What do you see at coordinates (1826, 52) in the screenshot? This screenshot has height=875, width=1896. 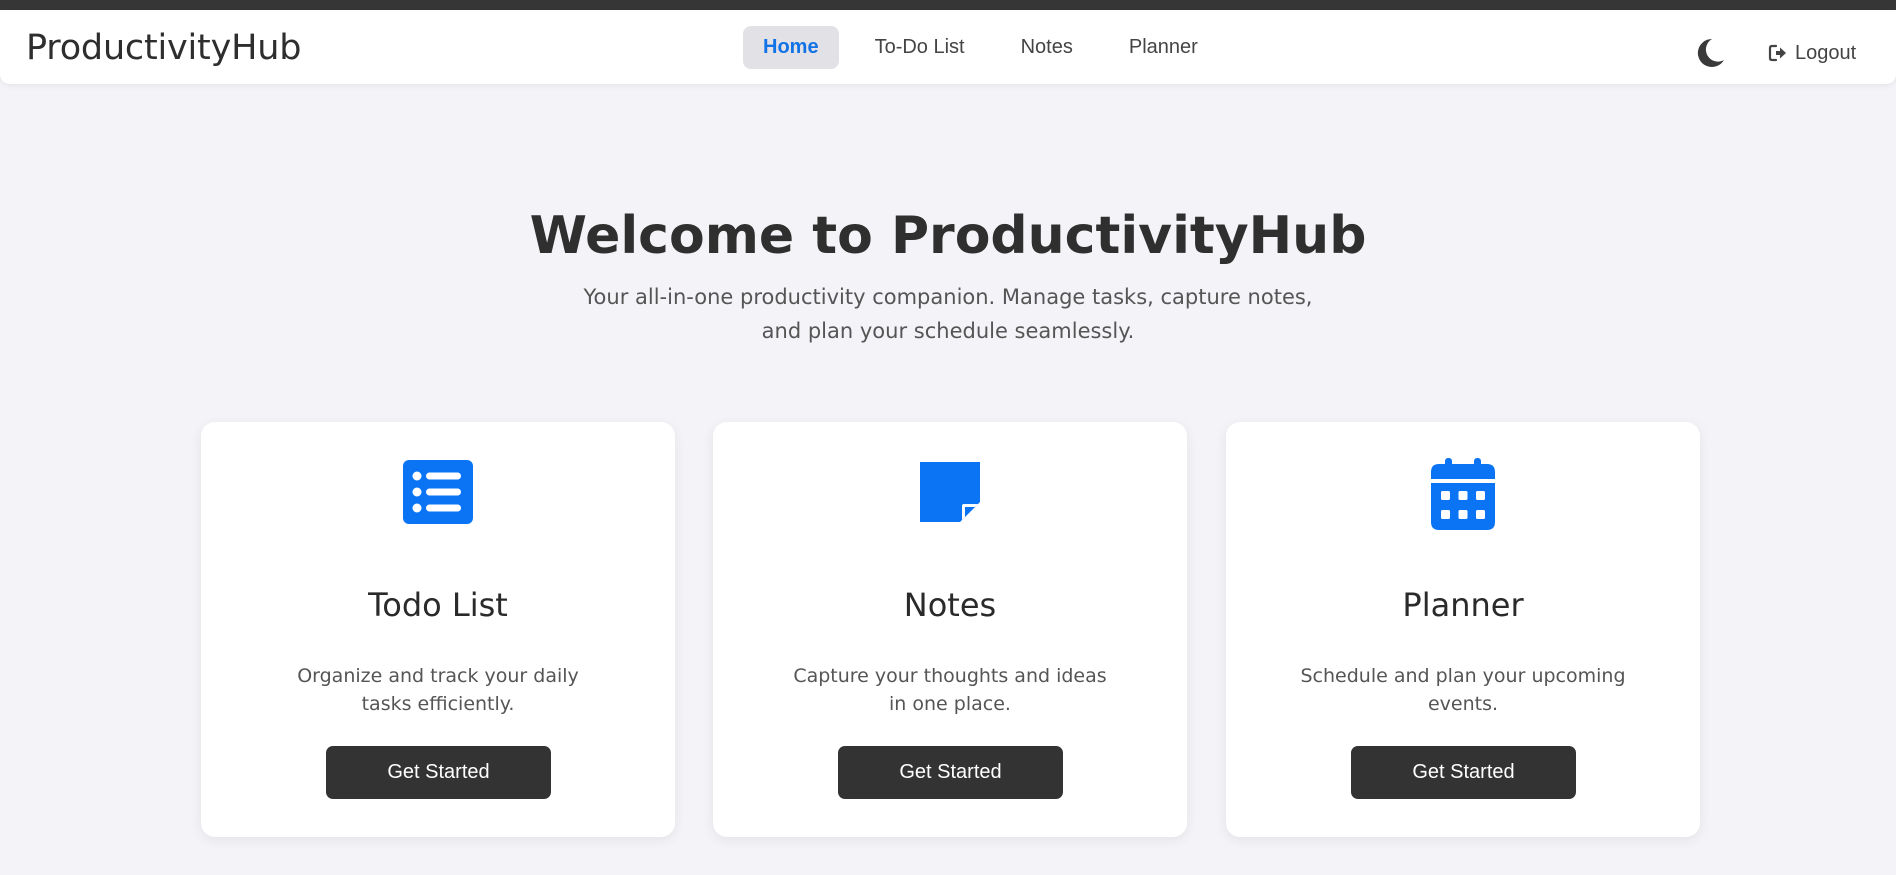 I see `logout-label: Logout` at bounding box center [1826, 52].